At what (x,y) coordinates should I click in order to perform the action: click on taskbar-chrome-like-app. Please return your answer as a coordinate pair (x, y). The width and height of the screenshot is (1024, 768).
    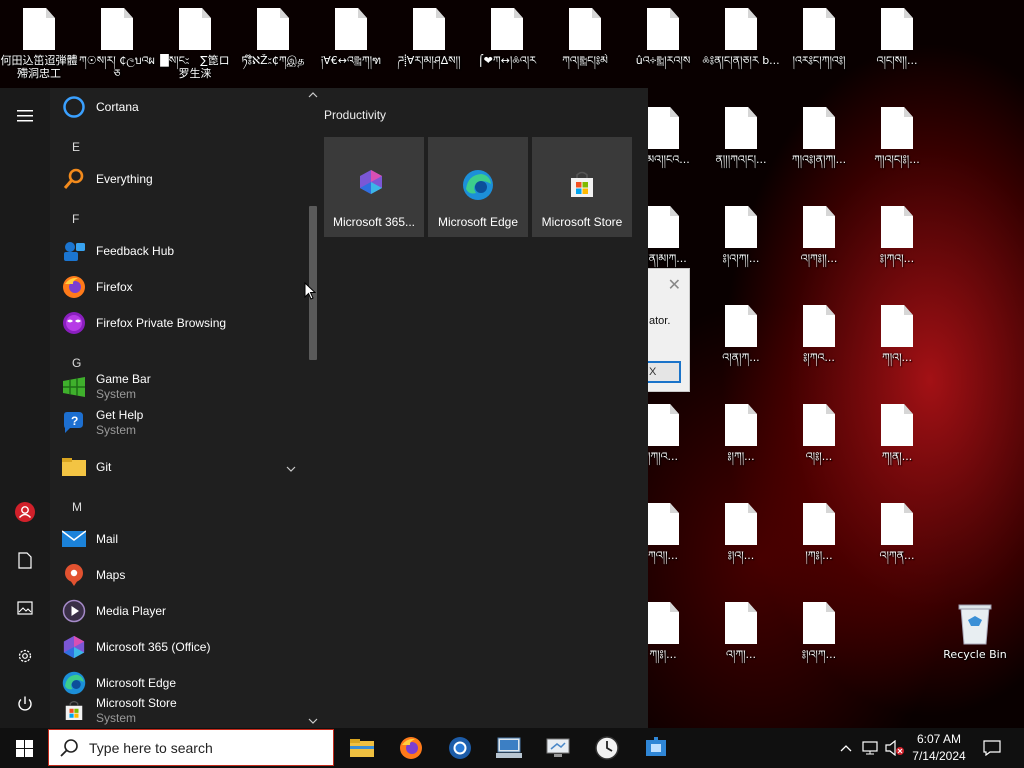
    Looking at the image, I should click on (460, 748).